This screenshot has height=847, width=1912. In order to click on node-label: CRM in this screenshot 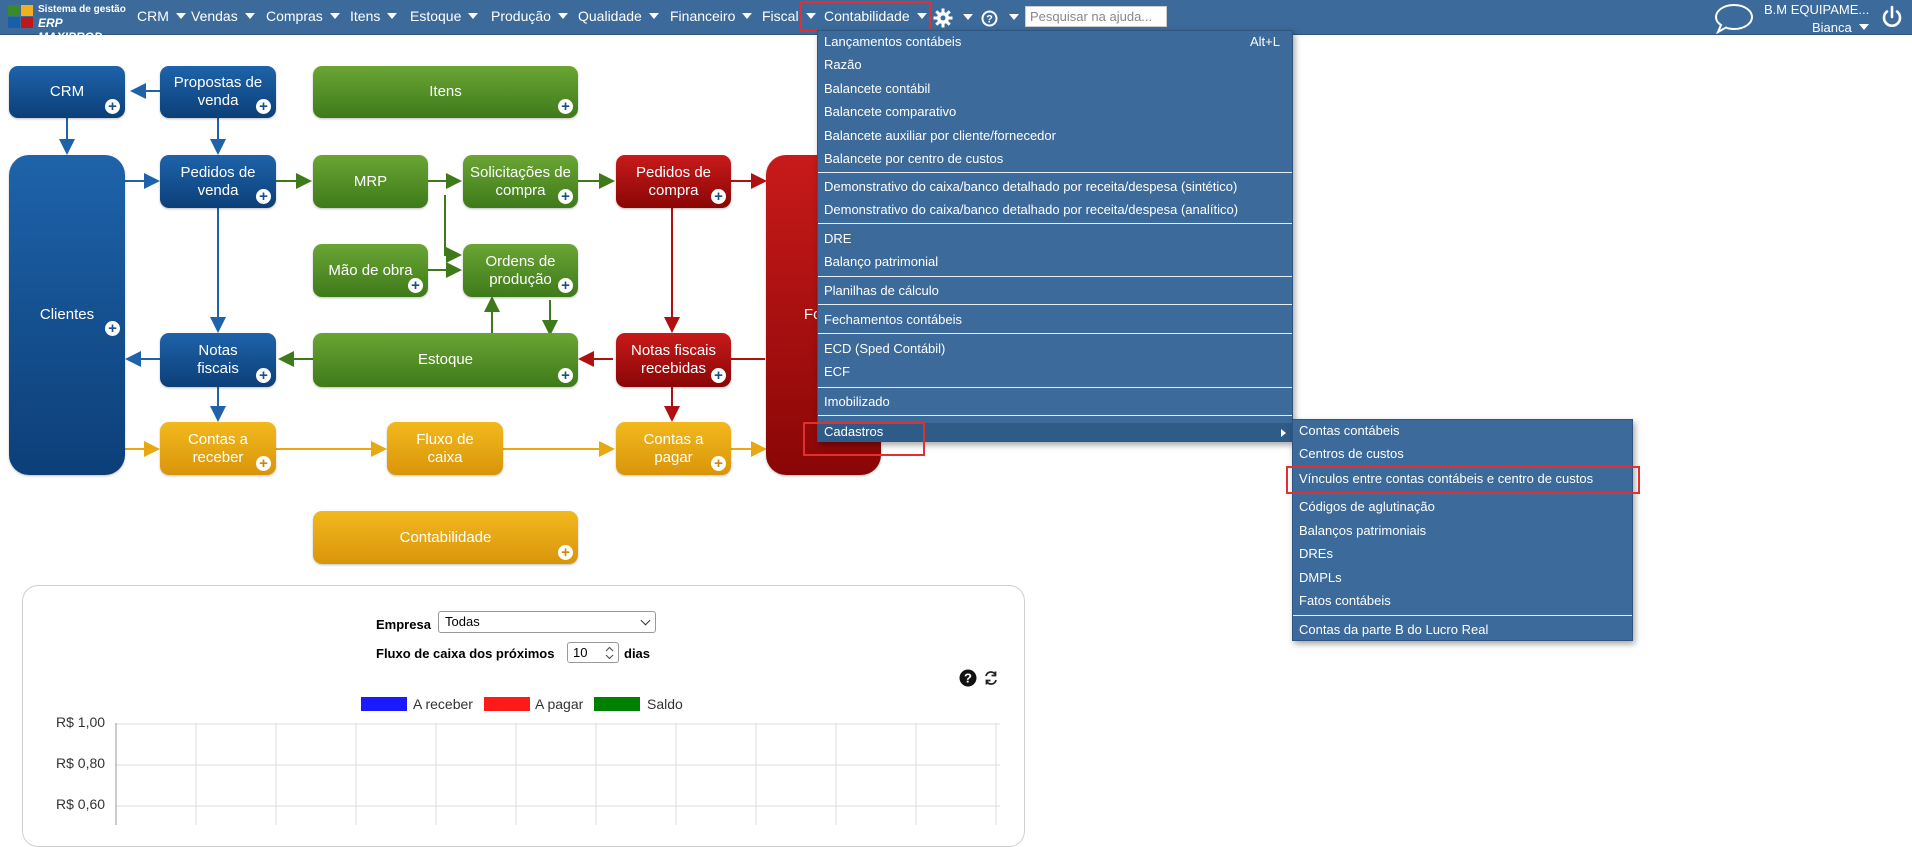, I will do `click(67, 91)`.